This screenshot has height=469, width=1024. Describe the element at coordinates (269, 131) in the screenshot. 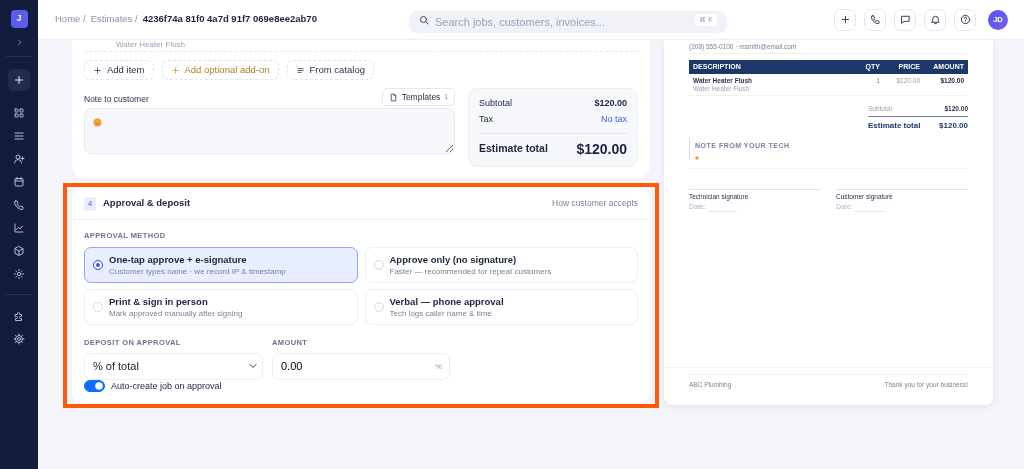

I see `note-field` at that location.